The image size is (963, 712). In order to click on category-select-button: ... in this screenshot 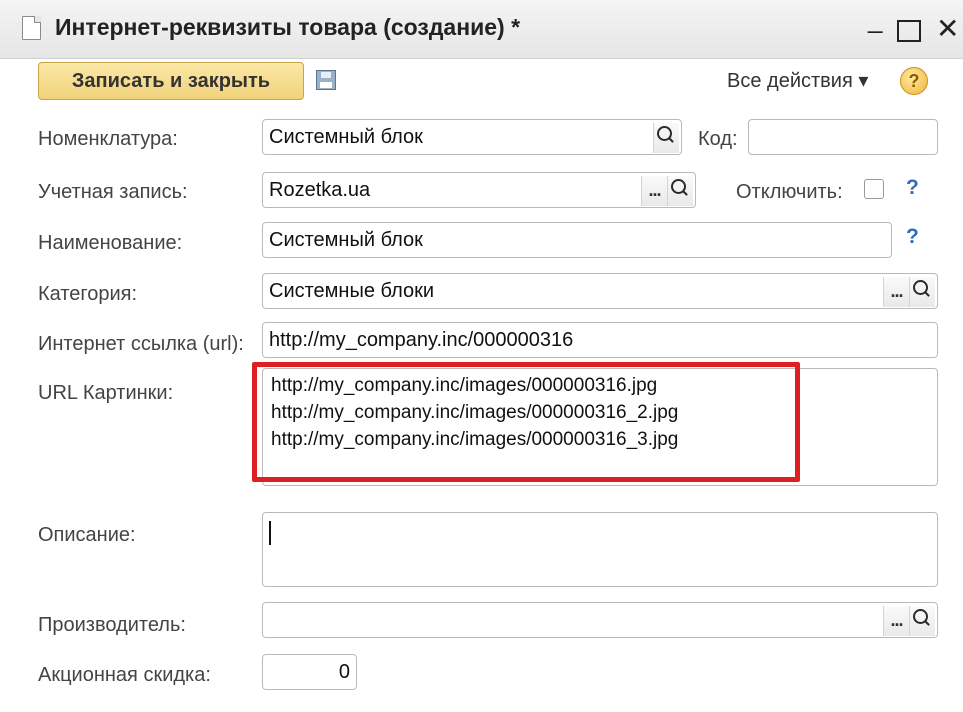, I will do `click(896, 292)`.